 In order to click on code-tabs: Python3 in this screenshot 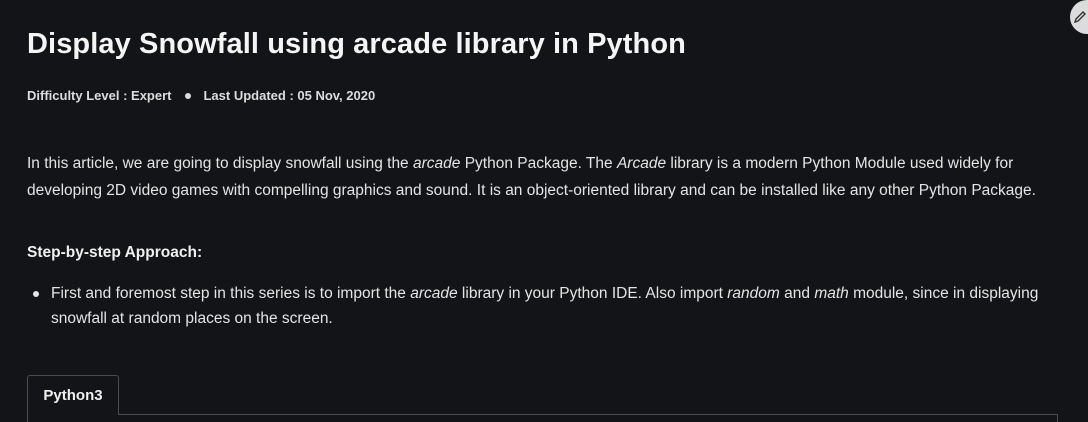, I will do `click(542, 398)`.